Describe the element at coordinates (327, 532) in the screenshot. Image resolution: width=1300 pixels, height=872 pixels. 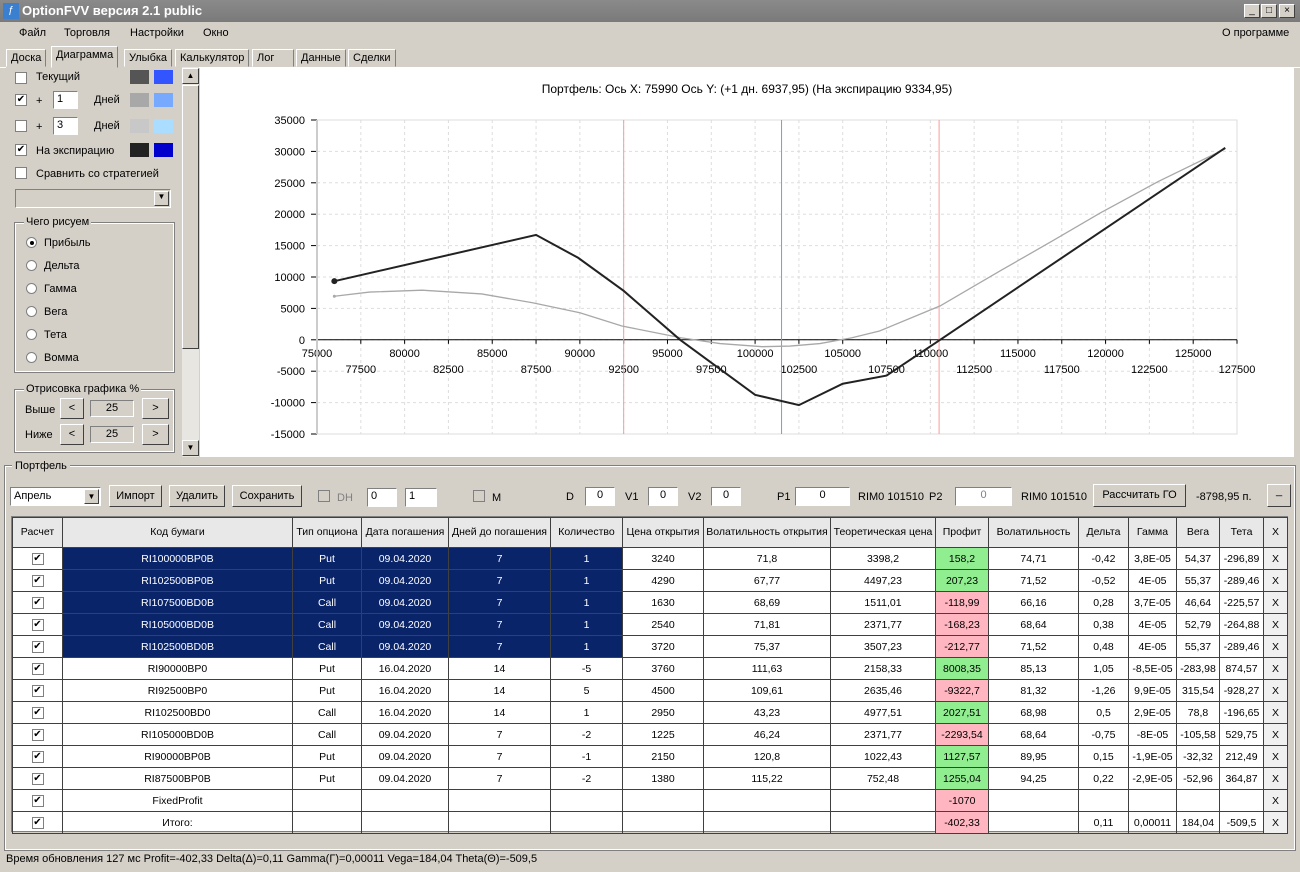
I see `column-header: Тип опциона` at that location.